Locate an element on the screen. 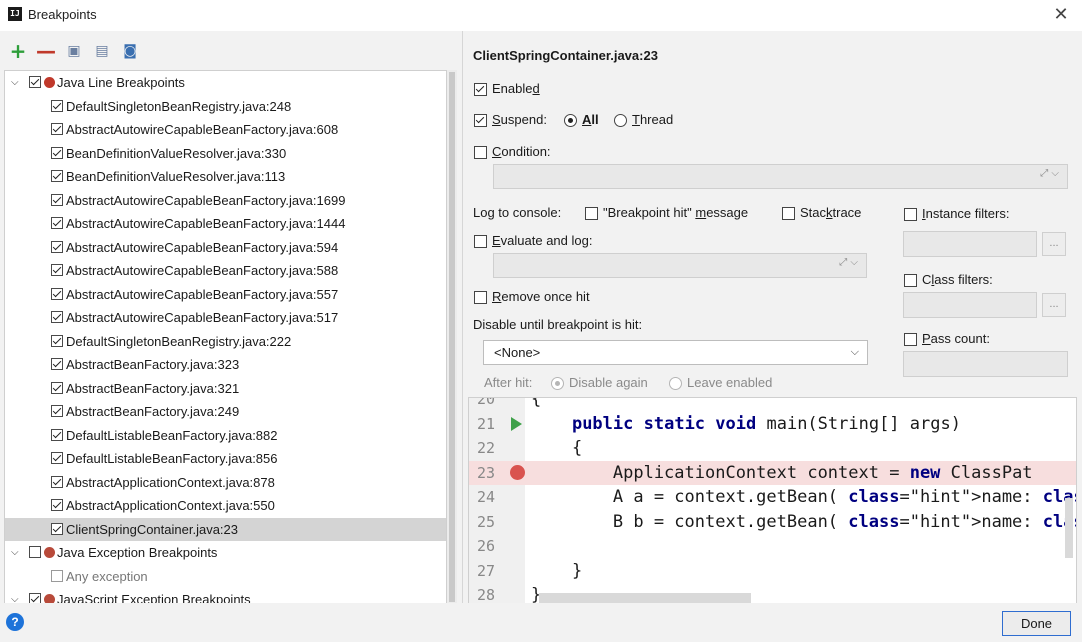 Image resolution: width=1082 pixels, height=642 pixels. line-number: 22 is located at coordinates (486, 448).